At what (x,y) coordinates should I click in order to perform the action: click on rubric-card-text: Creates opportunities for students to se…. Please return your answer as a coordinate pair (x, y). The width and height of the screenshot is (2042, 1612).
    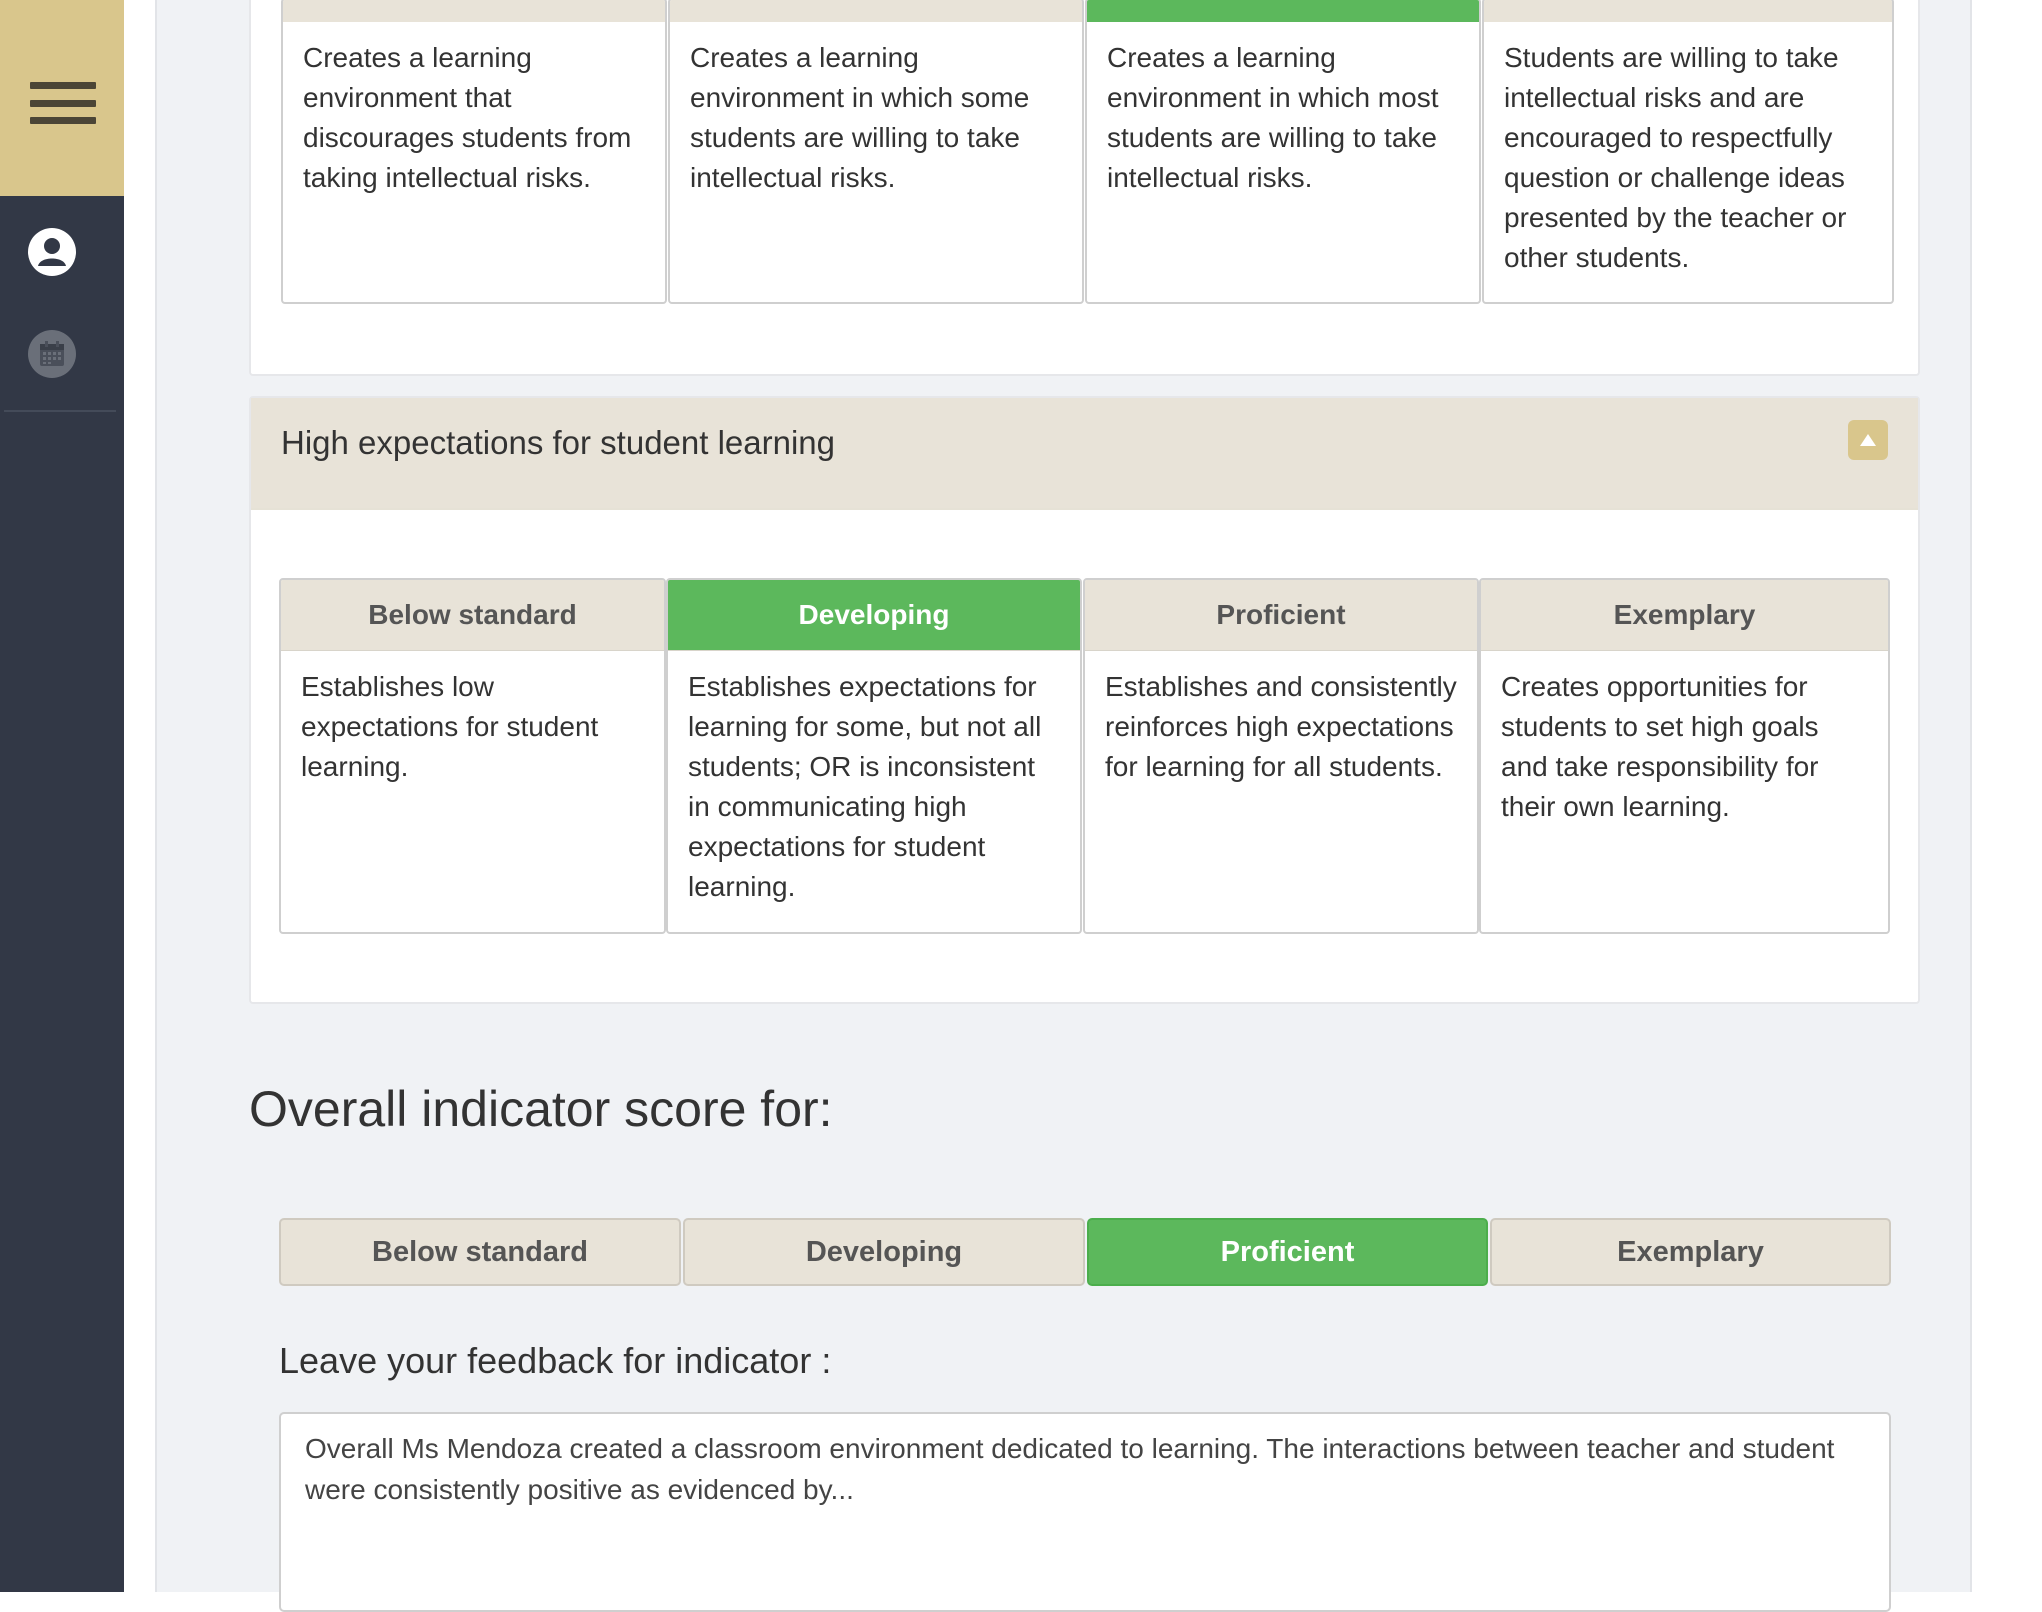
    Looking at the image, I should click on (1660, 746).